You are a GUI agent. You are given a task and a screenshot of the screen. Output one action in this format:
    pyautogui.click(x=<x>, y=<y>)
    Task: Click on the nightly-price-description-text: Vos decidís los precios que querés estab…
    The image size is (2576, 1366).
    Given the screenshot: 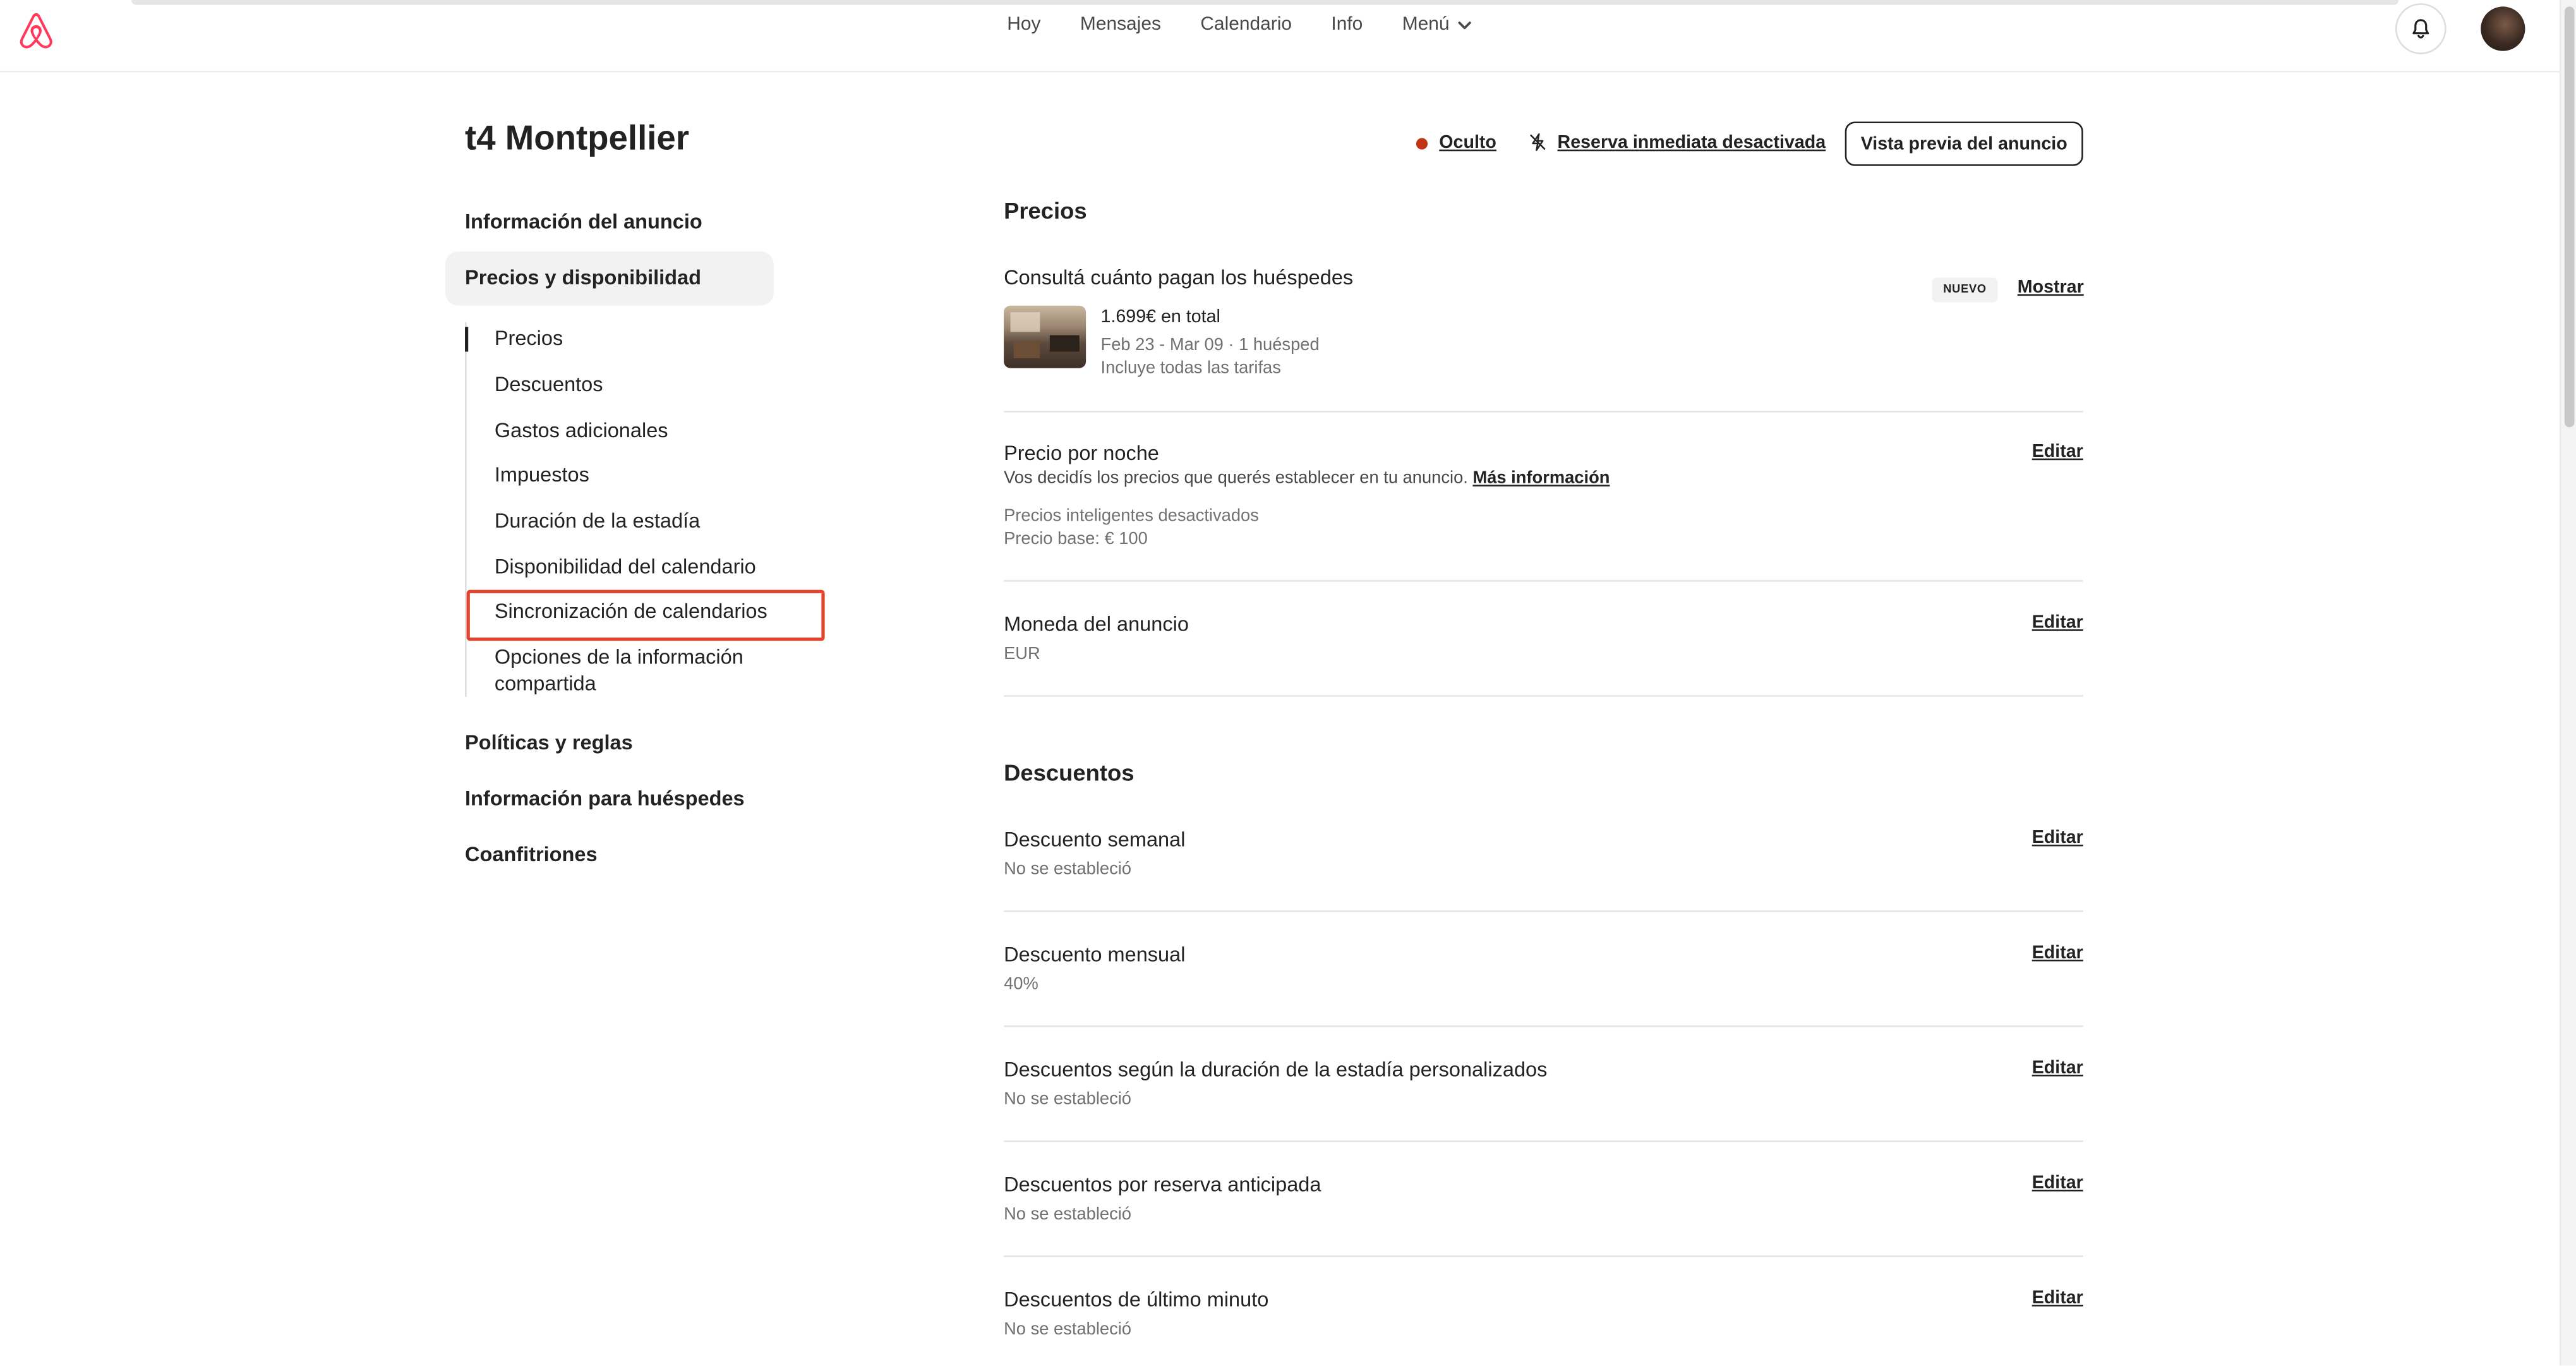 What is the action you would take?
    pyautogui.click(x=1236, y=478)
    